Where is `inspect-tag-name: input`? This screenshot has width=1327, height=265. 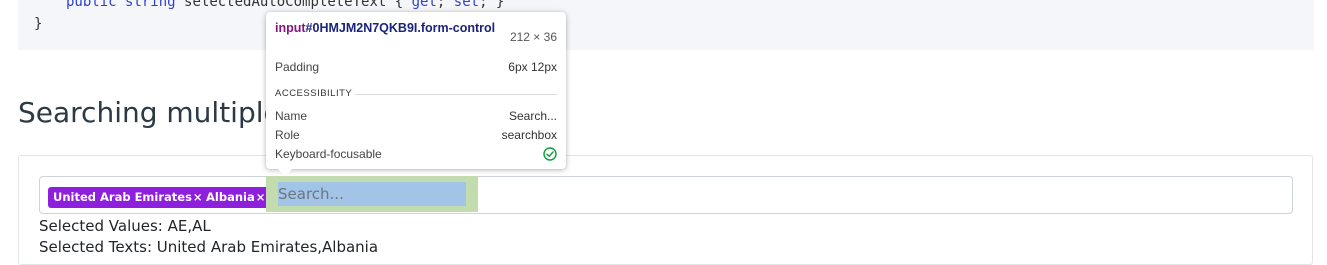 inspect-tag-name: input is located at coordinates (290, 28).